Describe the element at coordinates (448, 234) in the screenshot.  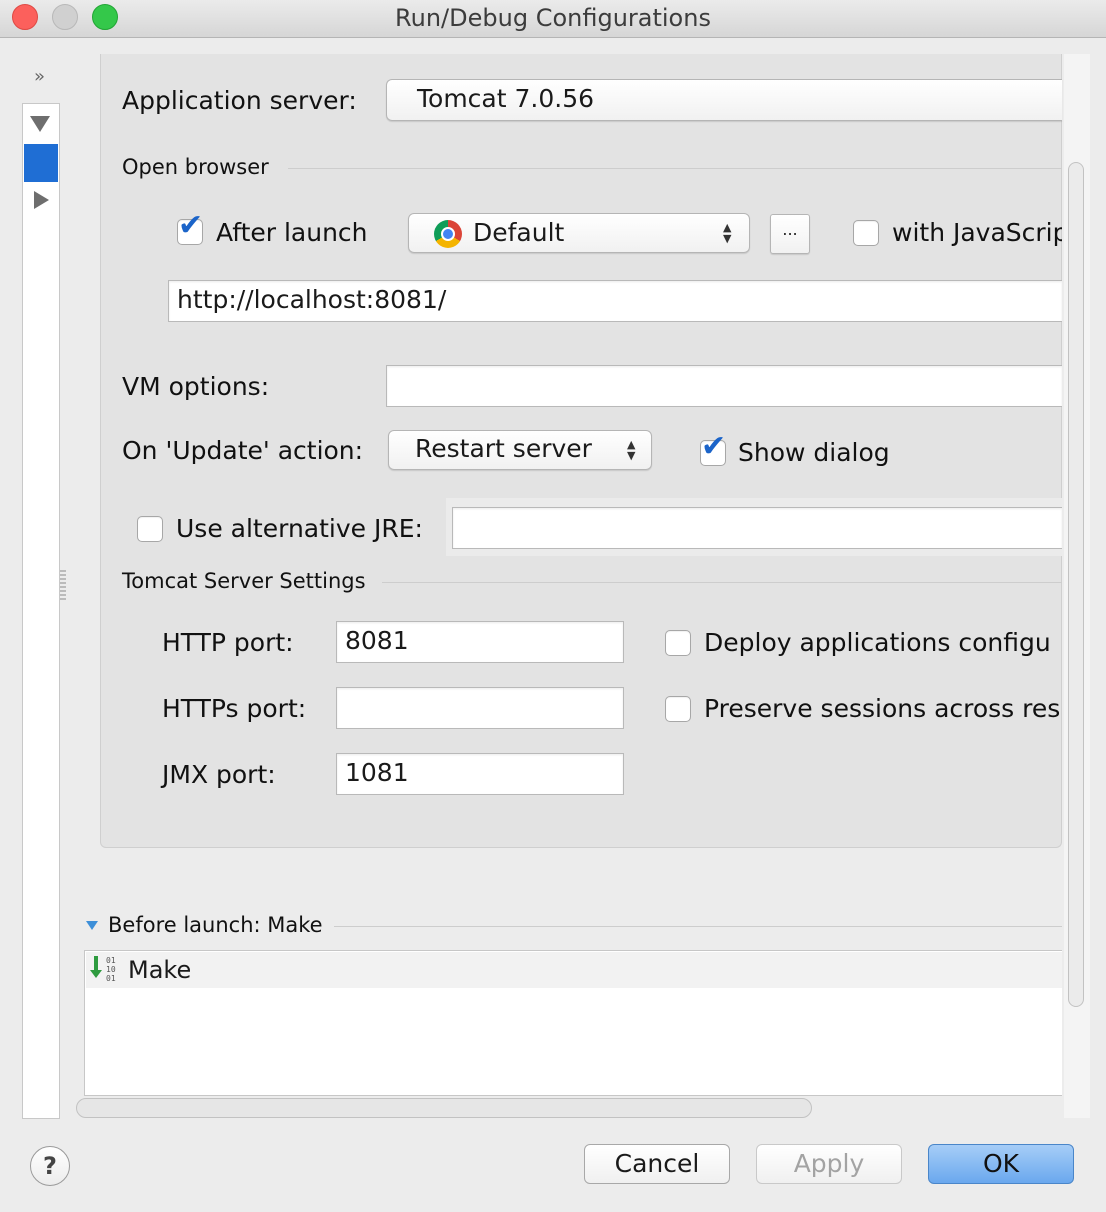
I see `chrome-icon` at that location.